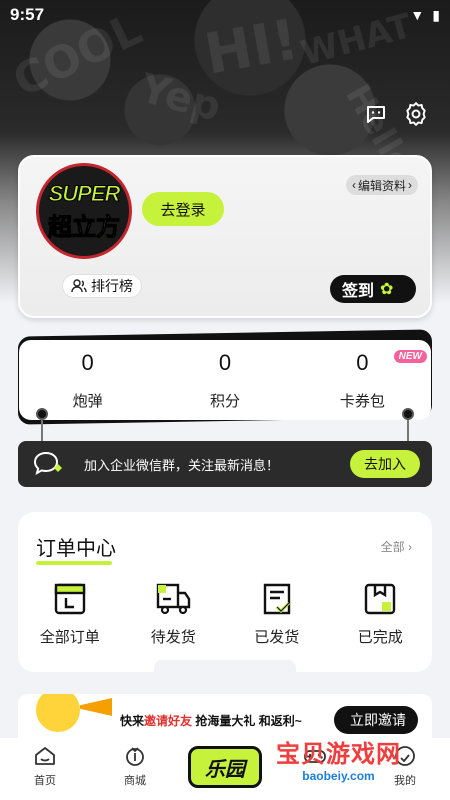 This screenshot has height=800, width=450. What do you see at coordinates (45, 756) in the screenshot?
I see `home-icon` at bounding box center [45, 756].